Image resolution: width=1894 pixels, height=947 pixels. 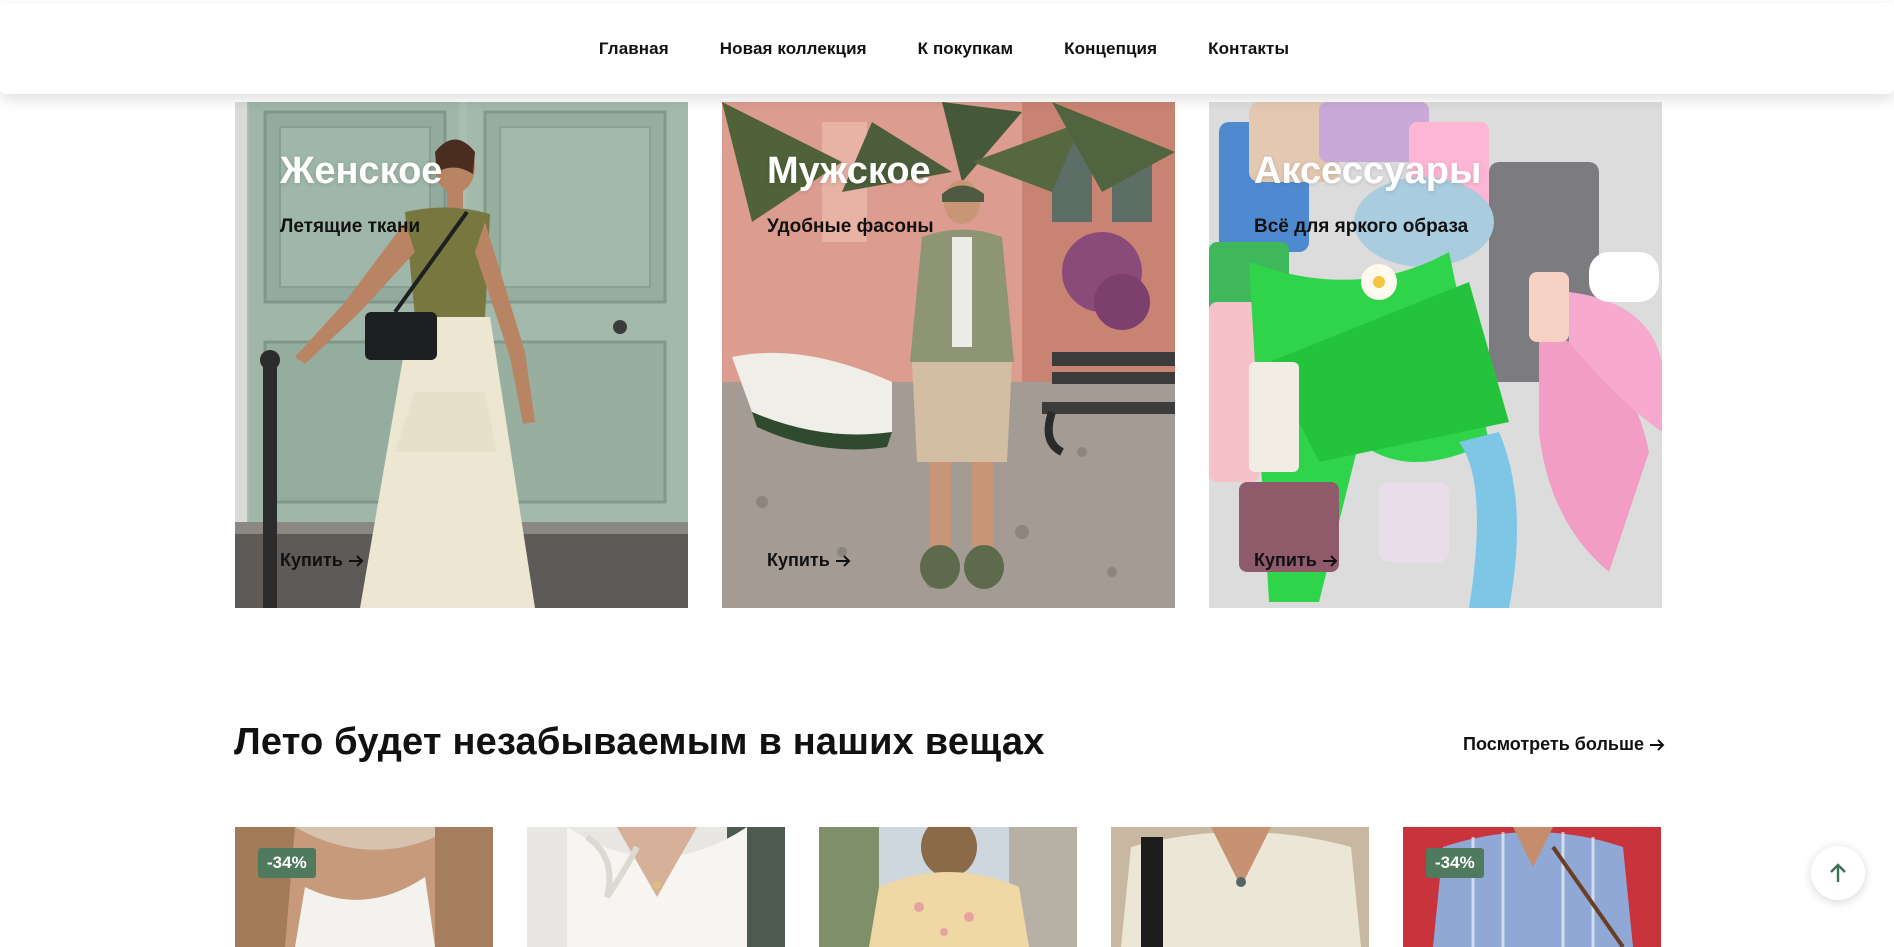 I want to click on product-grid: -34% -34%, so click(x=949, y=887).